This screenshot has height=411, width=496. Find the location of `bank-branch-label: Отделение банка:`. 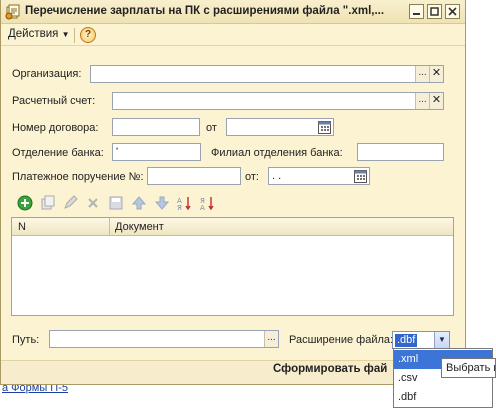

bank-branch-label: Отделение банка: is located at coordinates (58, 153).